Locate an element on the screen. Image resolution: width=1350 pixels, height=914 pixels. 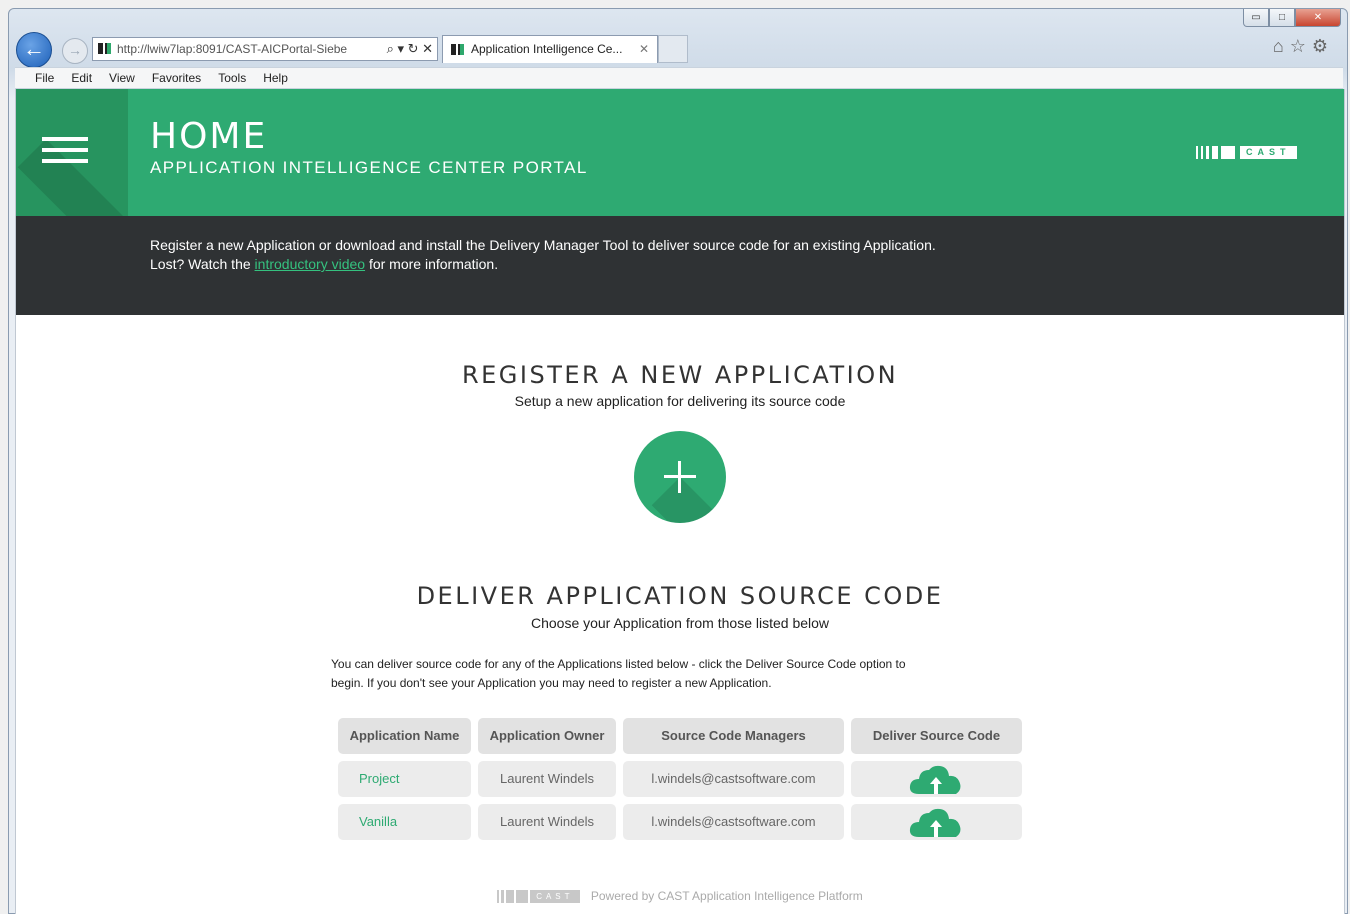
arrow-left-icon: ← is located at coordinates (34, 48).